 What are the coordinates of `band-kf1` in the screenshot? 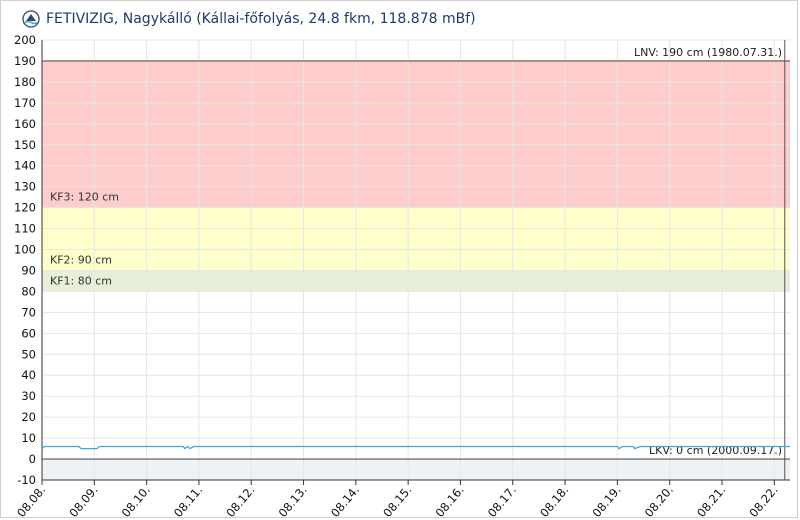 It's located at (416, 281).